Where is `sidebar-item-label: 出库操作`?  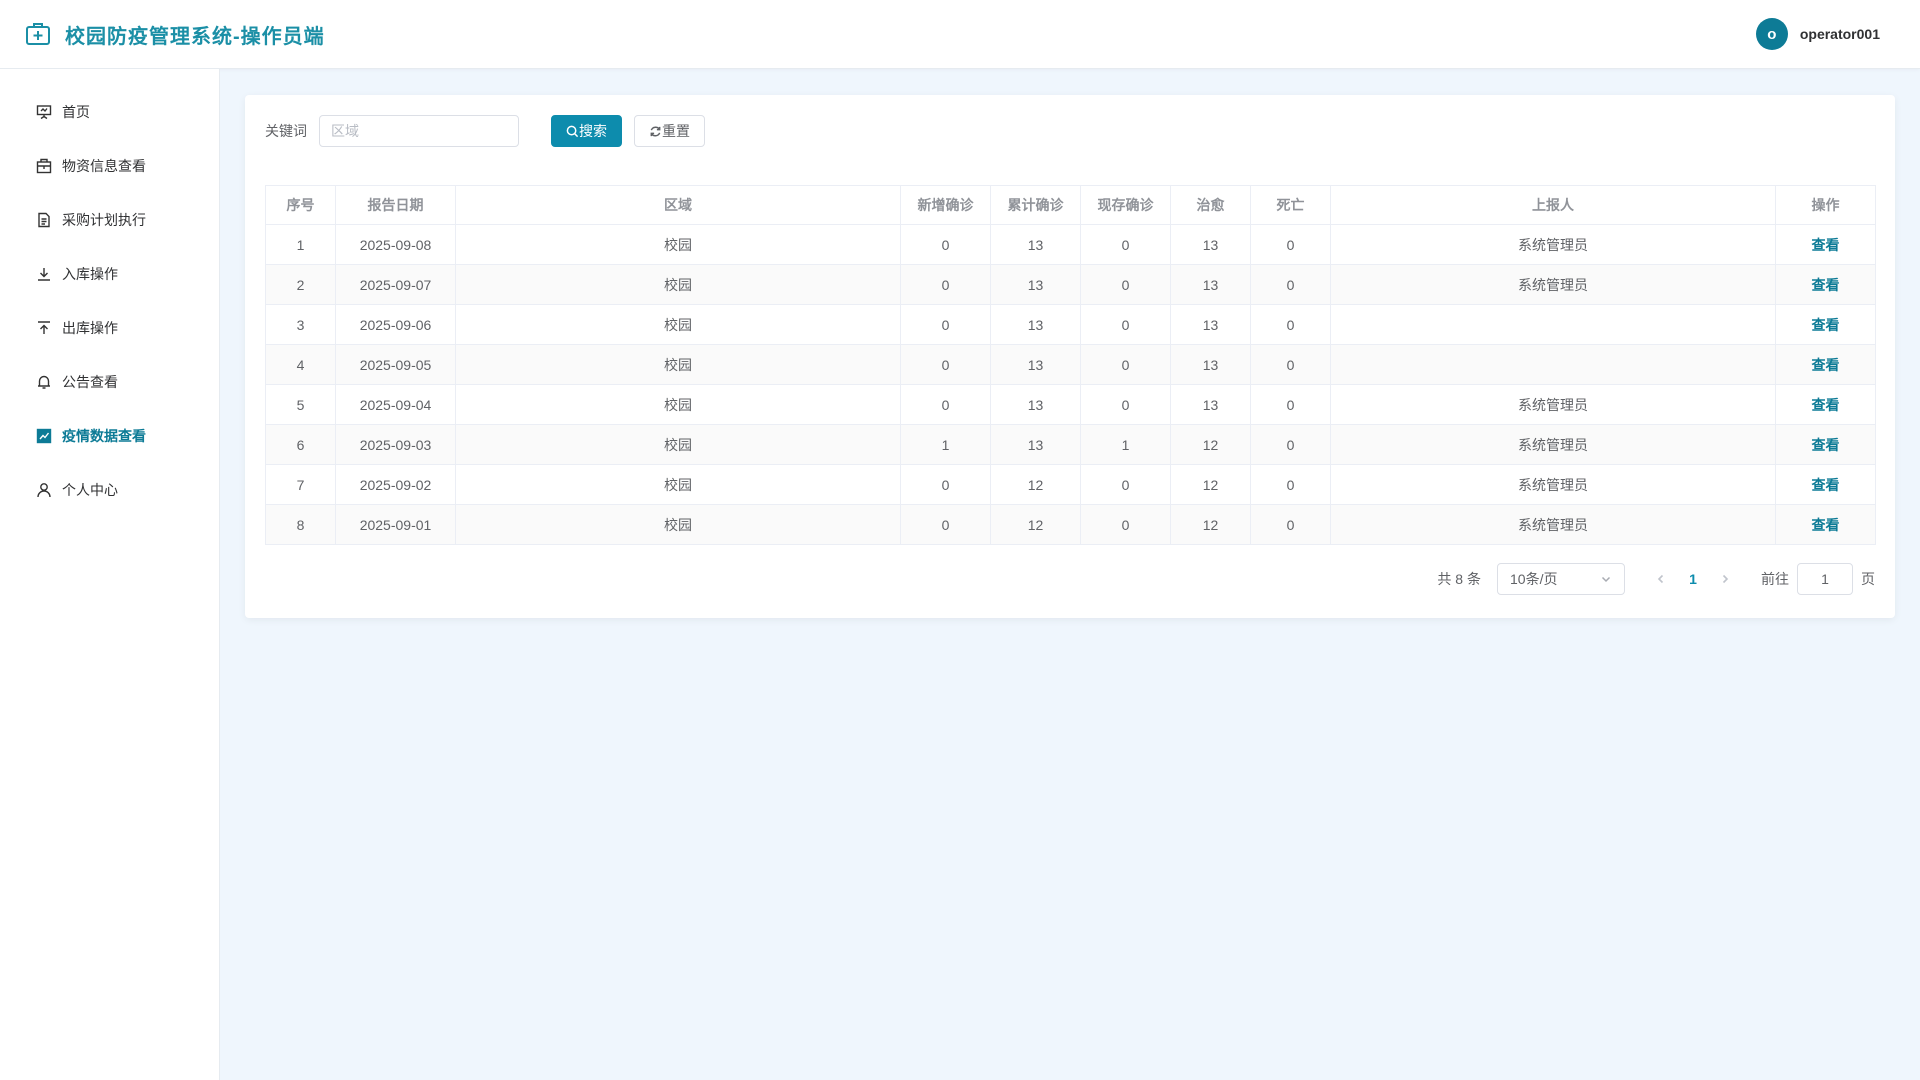
sidebar-item-label: 出库操作 is located at coordinates (90, 328).